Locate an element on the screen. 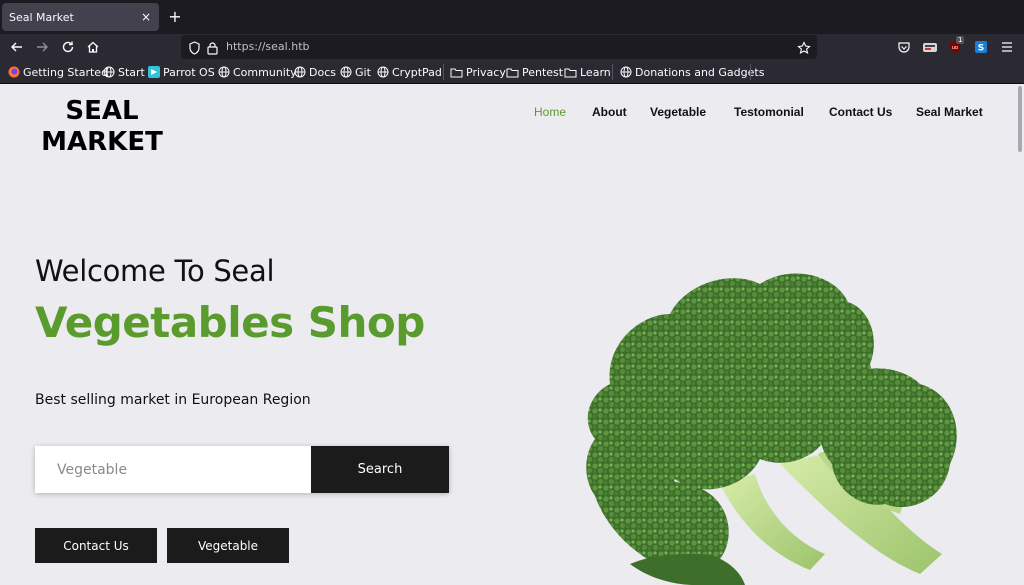  extension-badge: 1 is located at coordinates (960, 40).